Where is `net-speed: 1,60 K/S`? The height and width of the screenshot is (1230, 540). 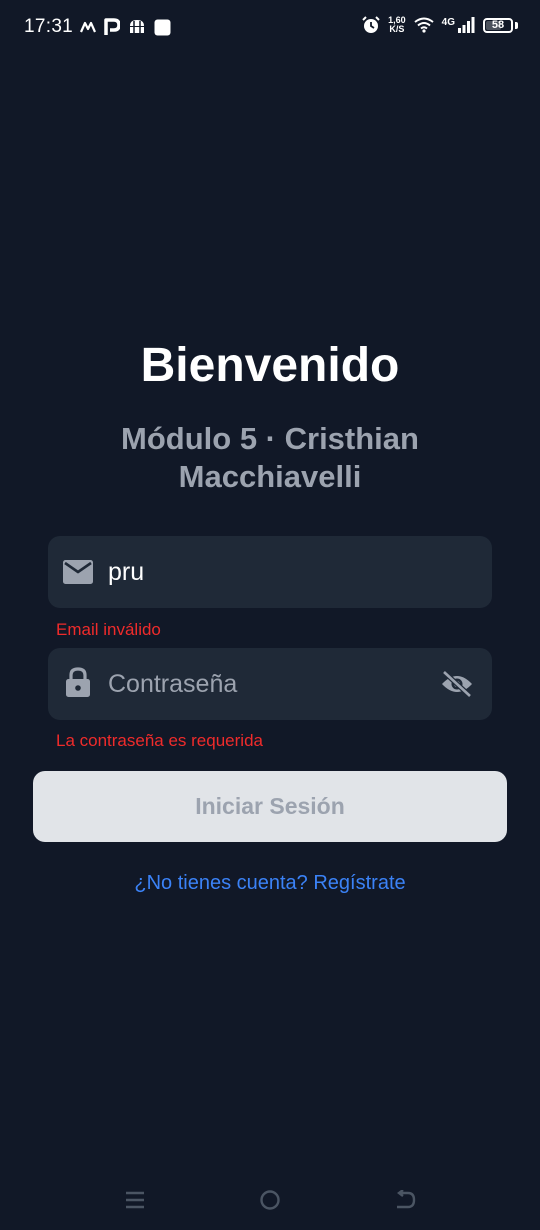 net-speed: 1,60 K/S is located at coordinates (397, 25).